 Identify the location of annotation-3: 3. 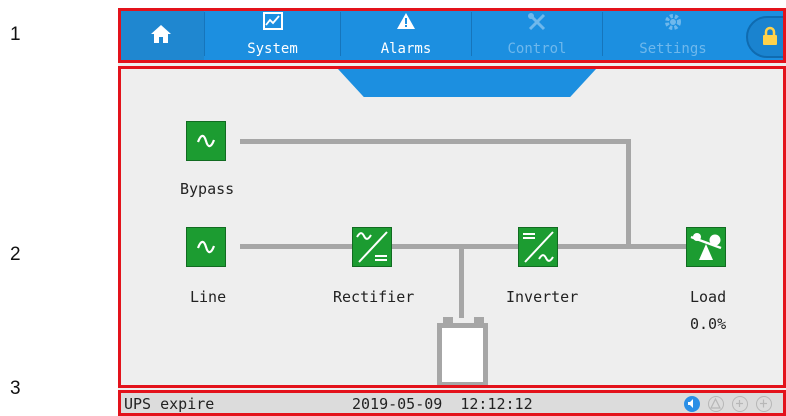
(15, 388).